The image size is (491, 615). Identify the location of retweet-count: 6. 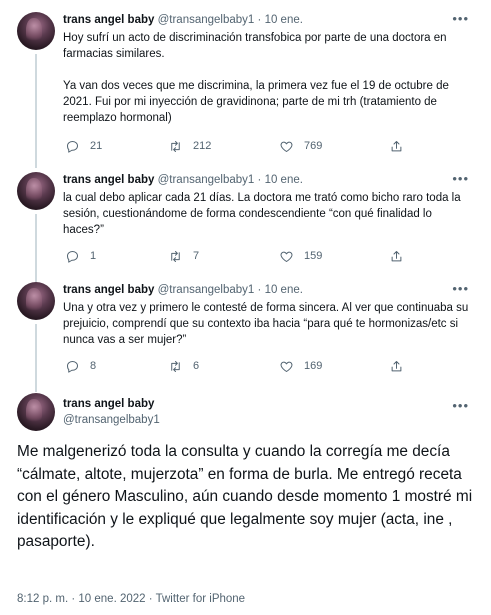
(196, 366).